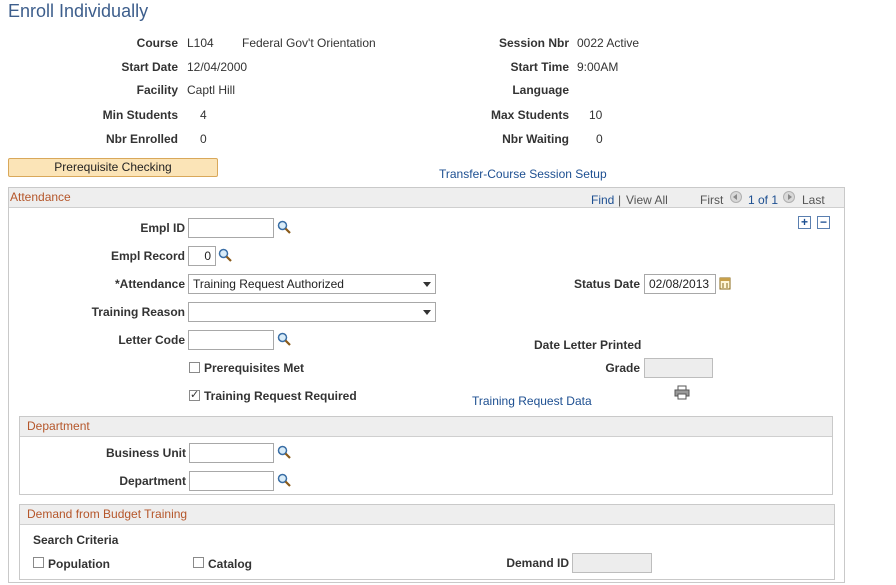  Describe the element at coordinates (523, 174) in the screenshot. I see `transfer-course-session-link: Transfer-Course Session Setup` at that location.